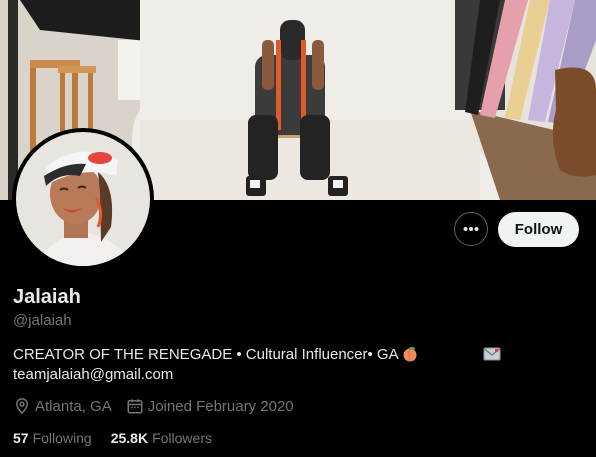  I want to click on followers-label: Followers, so click(182, 438).